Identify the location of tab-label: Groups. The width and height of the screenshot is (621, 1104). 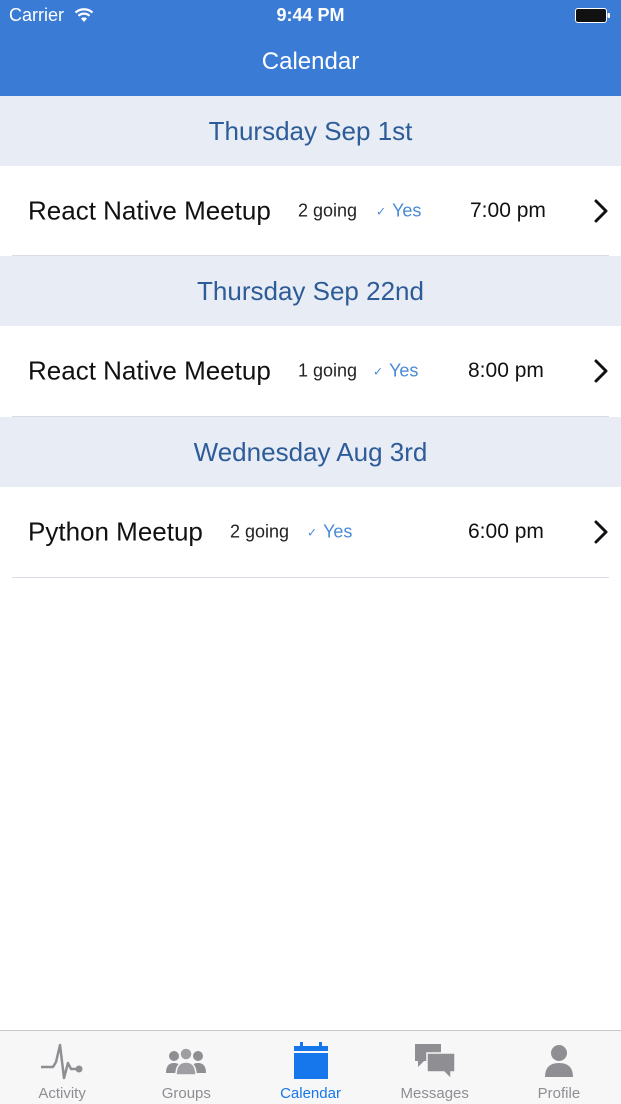
(186, 1093).